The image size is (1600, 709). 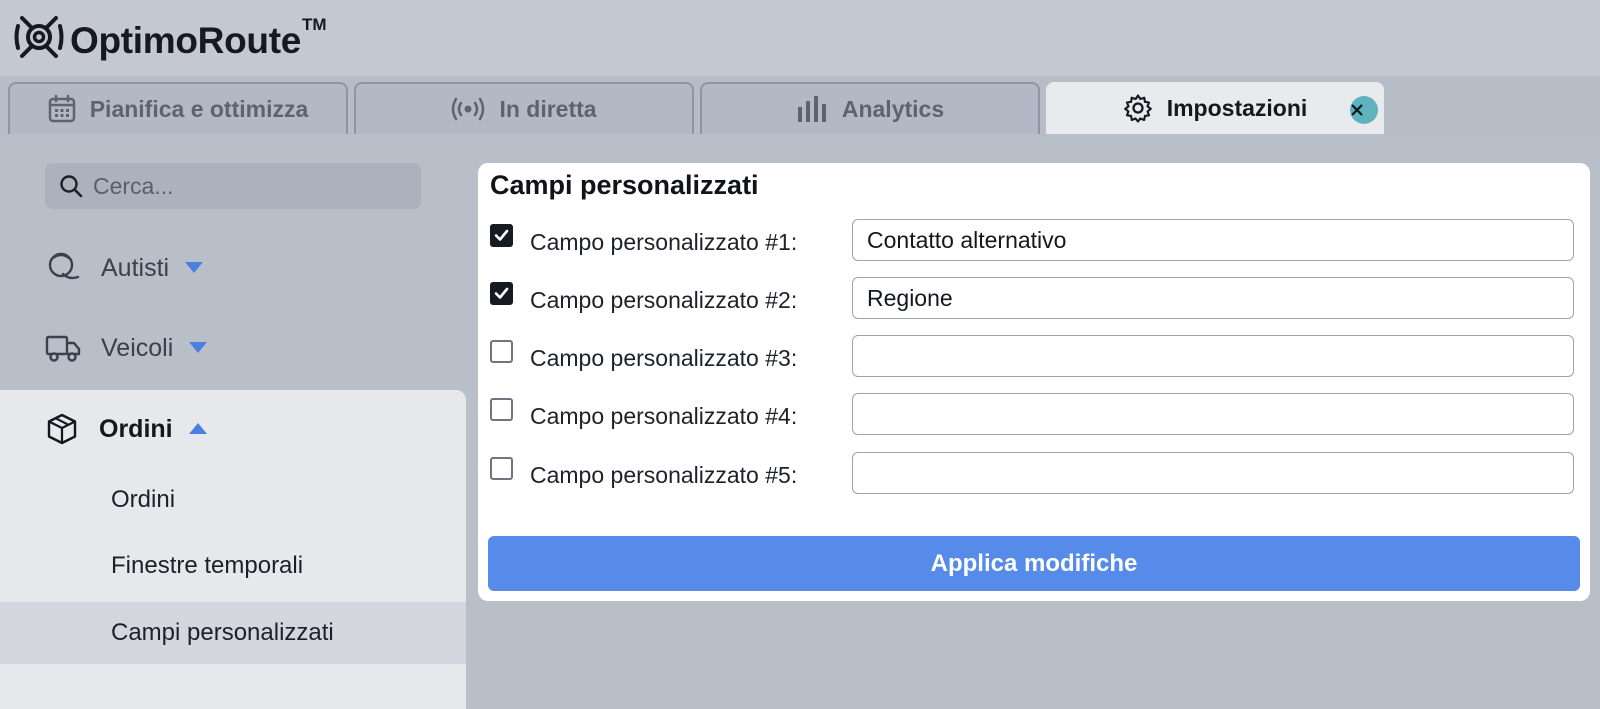 I want to click on tab-impostazioni: Impostazioni, so click(x=1215, y=108).